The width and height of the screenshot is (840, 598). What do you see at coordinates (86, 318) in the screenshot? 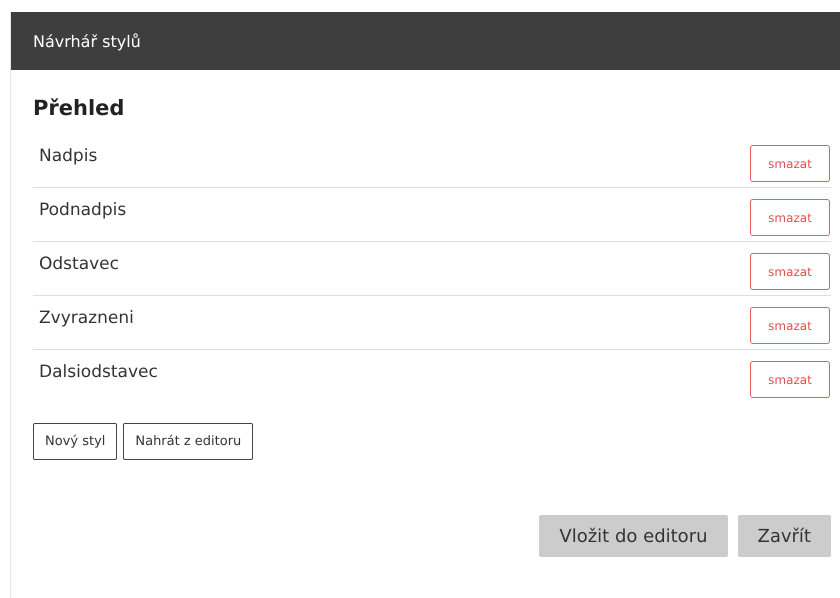
I see `style-name: Zvyrazneni` at bounding box center [86, 318].